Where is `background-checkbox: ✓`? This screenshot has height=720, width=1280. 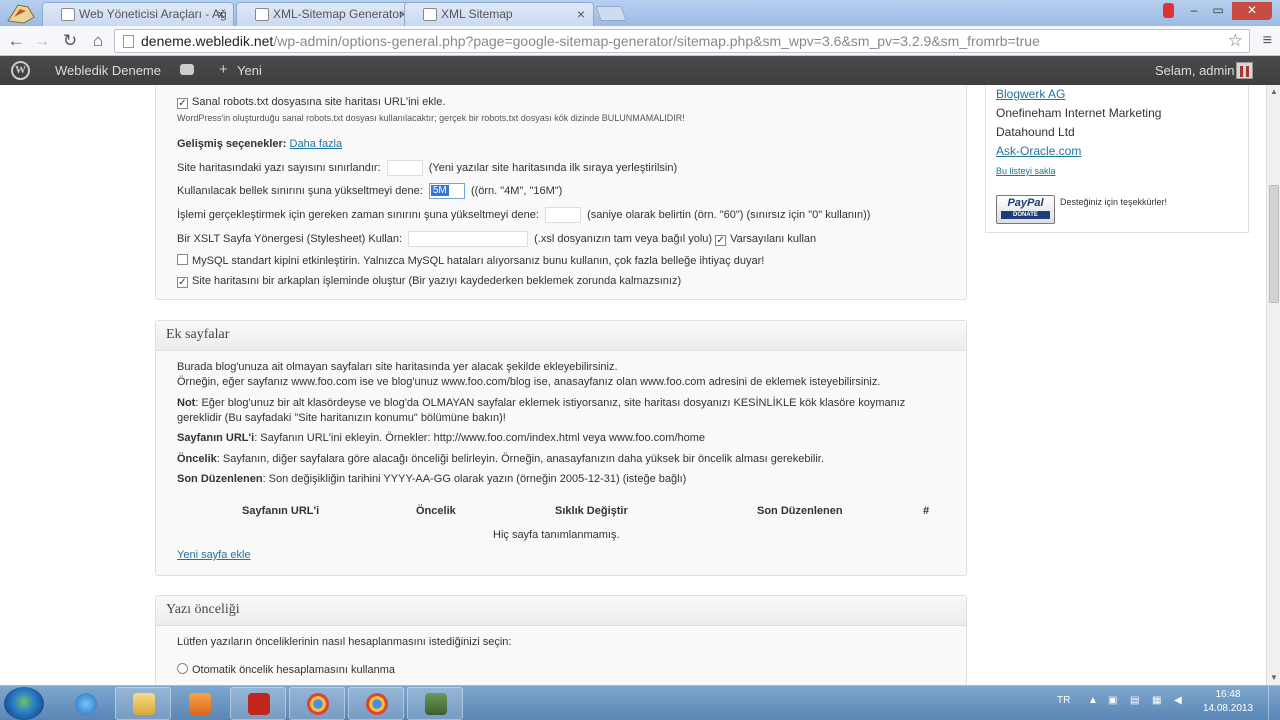
background-checkbox: ✓ is located at coordinates (182, 282).